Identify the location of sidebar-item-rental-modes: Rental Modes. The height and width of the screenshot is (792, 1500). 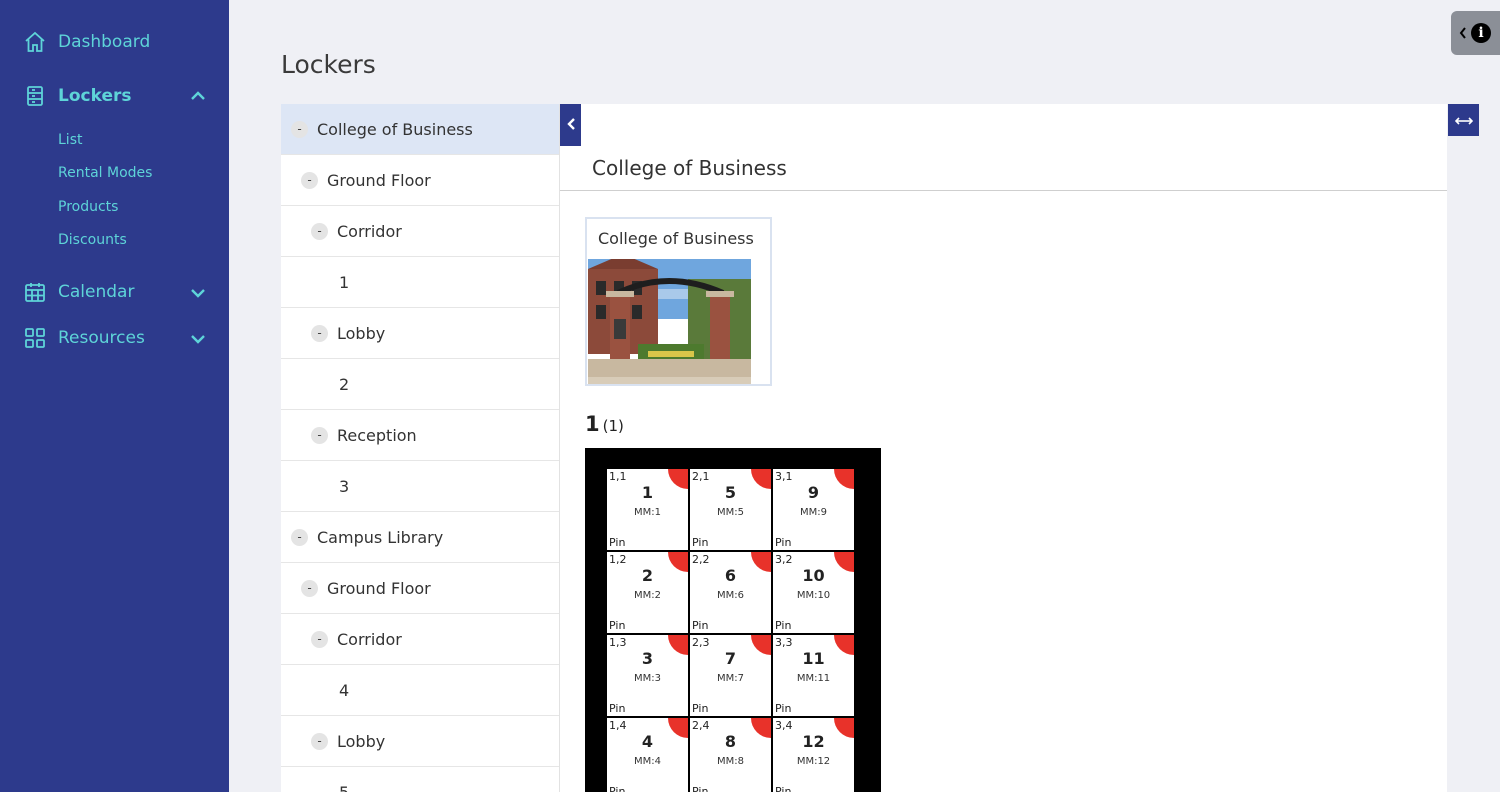
(105, 173).